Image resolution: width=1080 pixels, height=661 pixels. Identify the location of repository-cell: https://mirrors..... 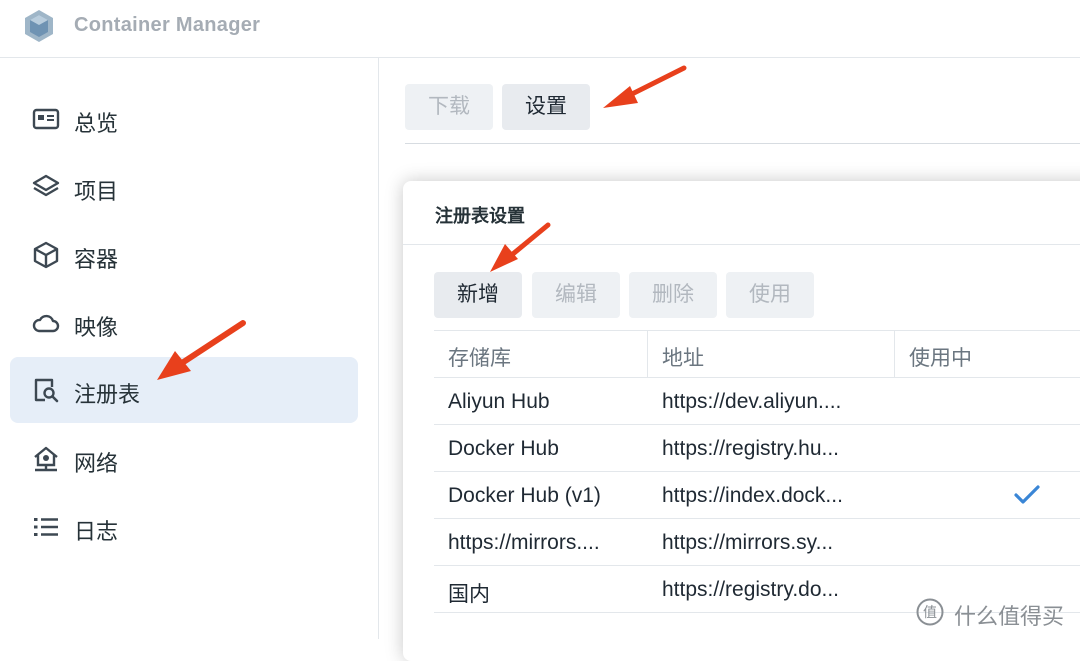
(524, 542).